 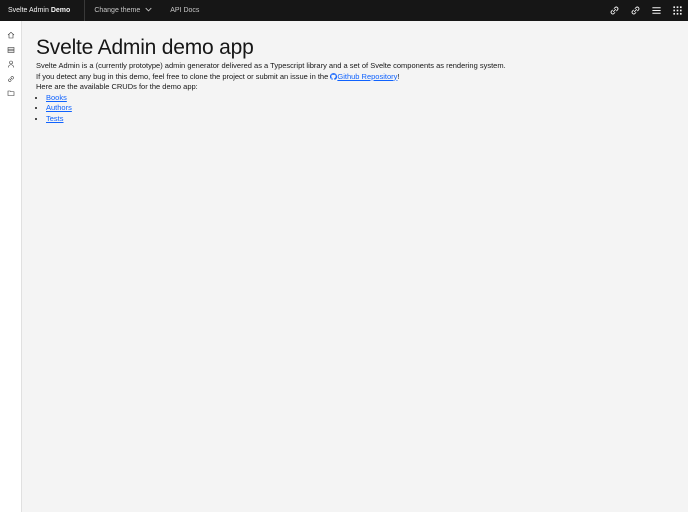 I want to click on chevron-down-icon, so click(x=148, y=10).